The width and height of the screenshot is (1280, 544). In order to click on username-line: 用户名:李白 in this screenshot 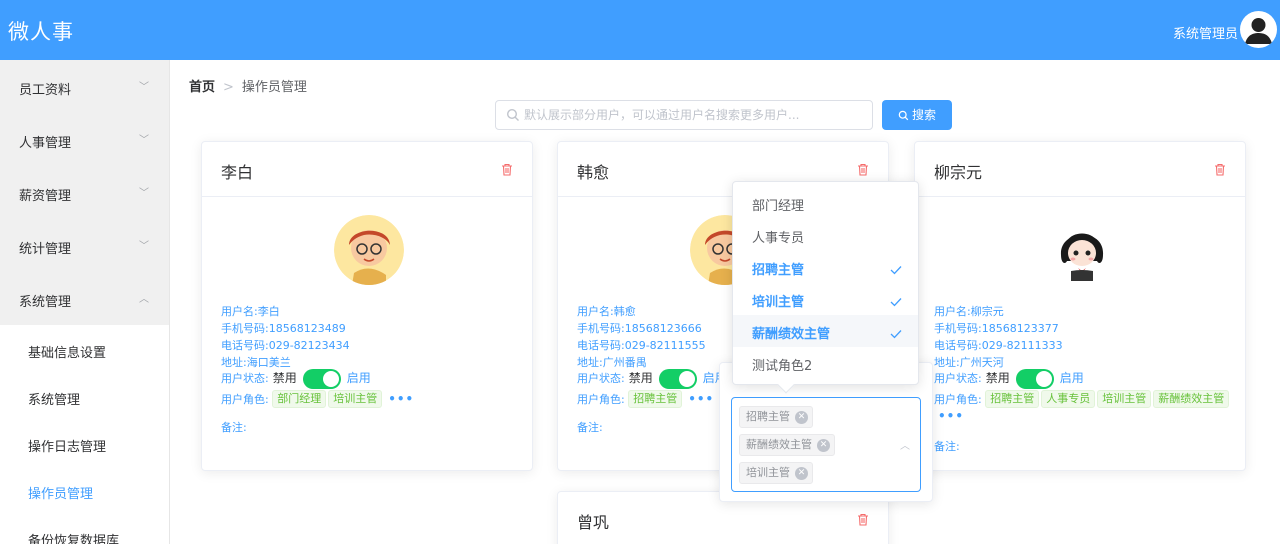, I will do `click(250, 311)`.